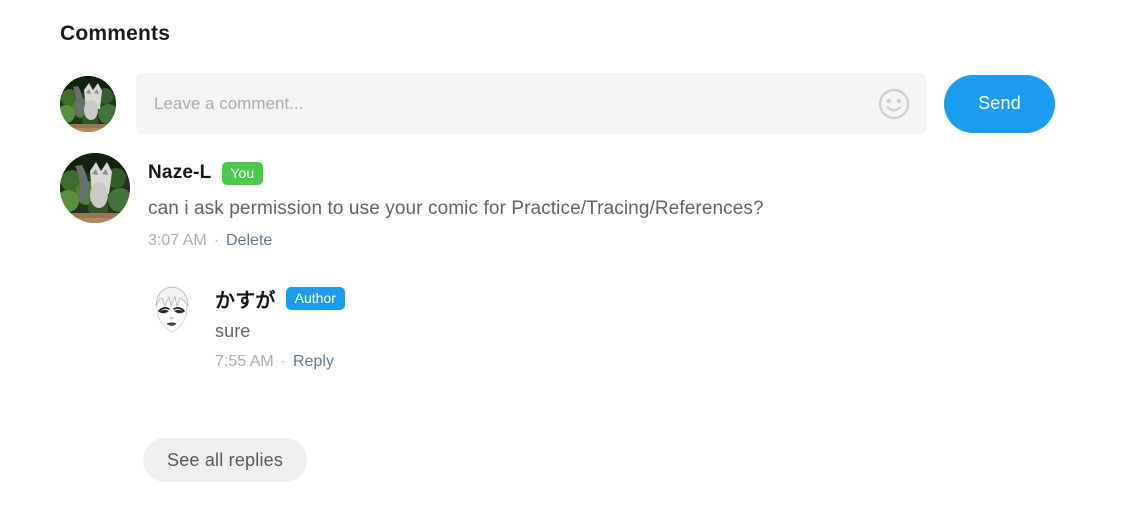 The width and height of the screenshot is (1121, 515). Describe the element at coordinates (249, 241) in the screenshot. I see `delete-link: Delete` at that location.